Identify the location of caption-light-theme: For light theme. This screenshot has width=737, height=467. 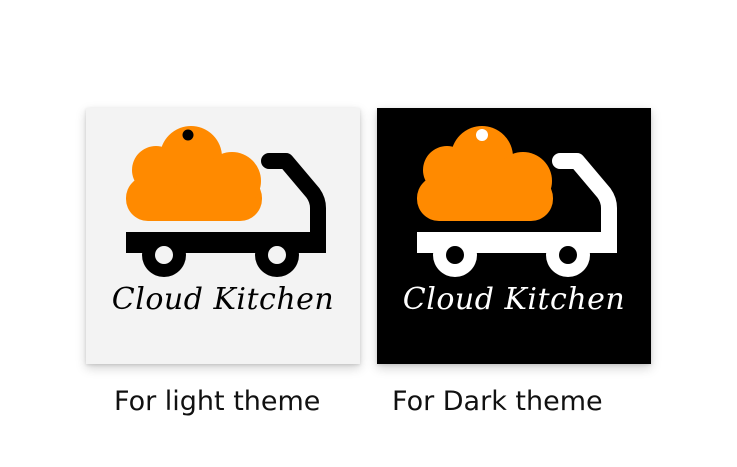
(217, 401).